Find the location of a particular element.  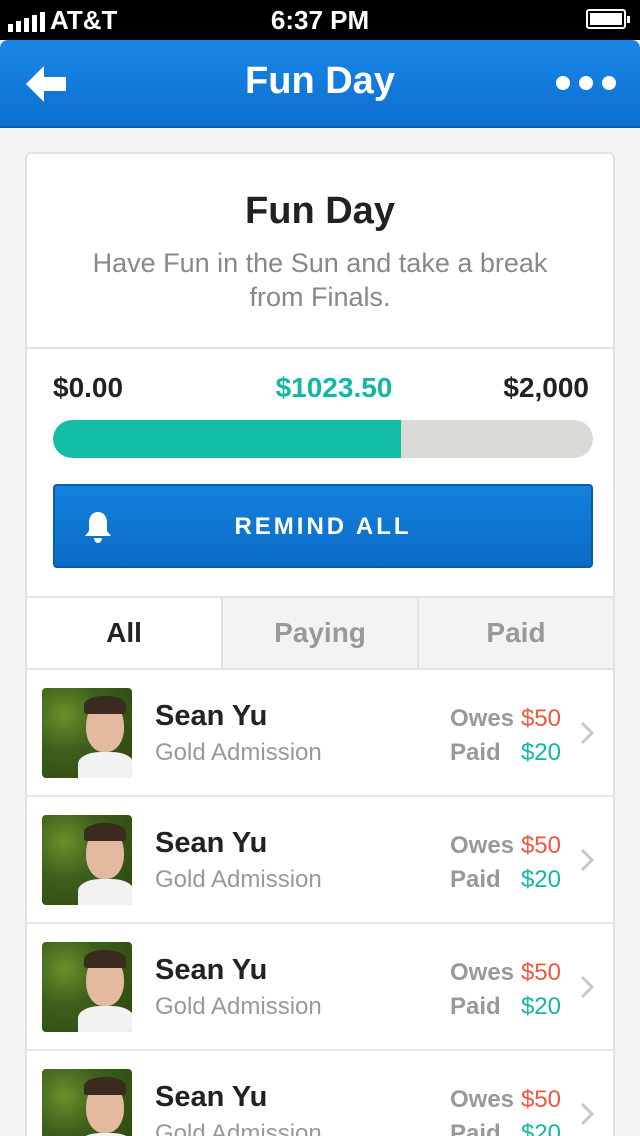

divider is located at coordinates (320, 348).